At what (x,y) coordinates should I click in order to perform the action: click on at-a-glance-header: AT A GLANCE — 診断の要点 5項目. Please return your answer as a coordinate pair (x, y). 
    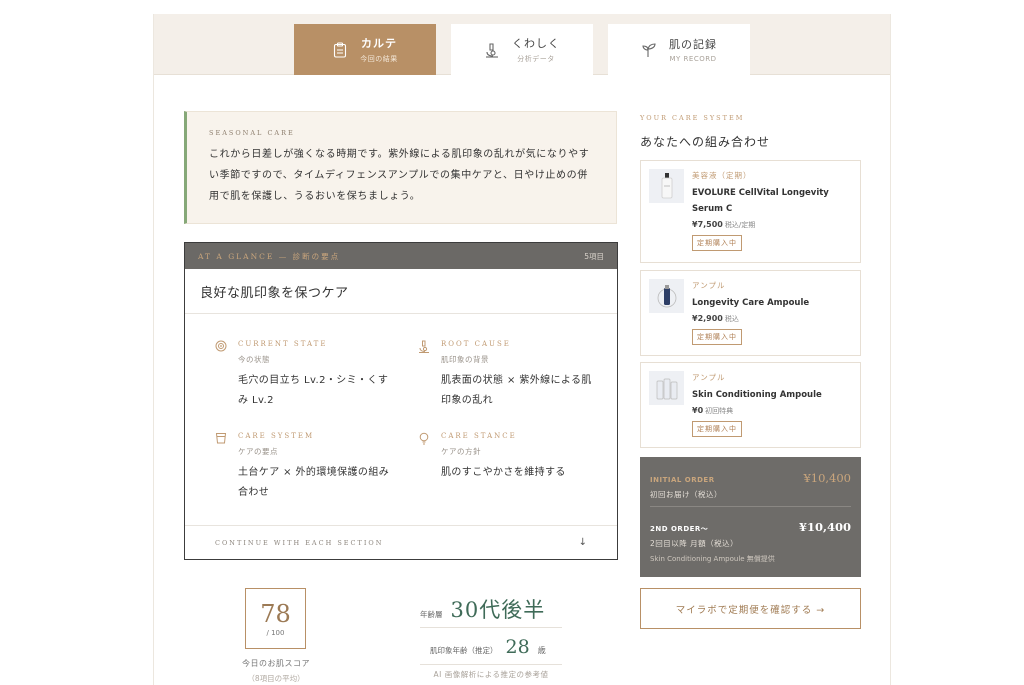
    Looking at the image, I should click on (401, 256).